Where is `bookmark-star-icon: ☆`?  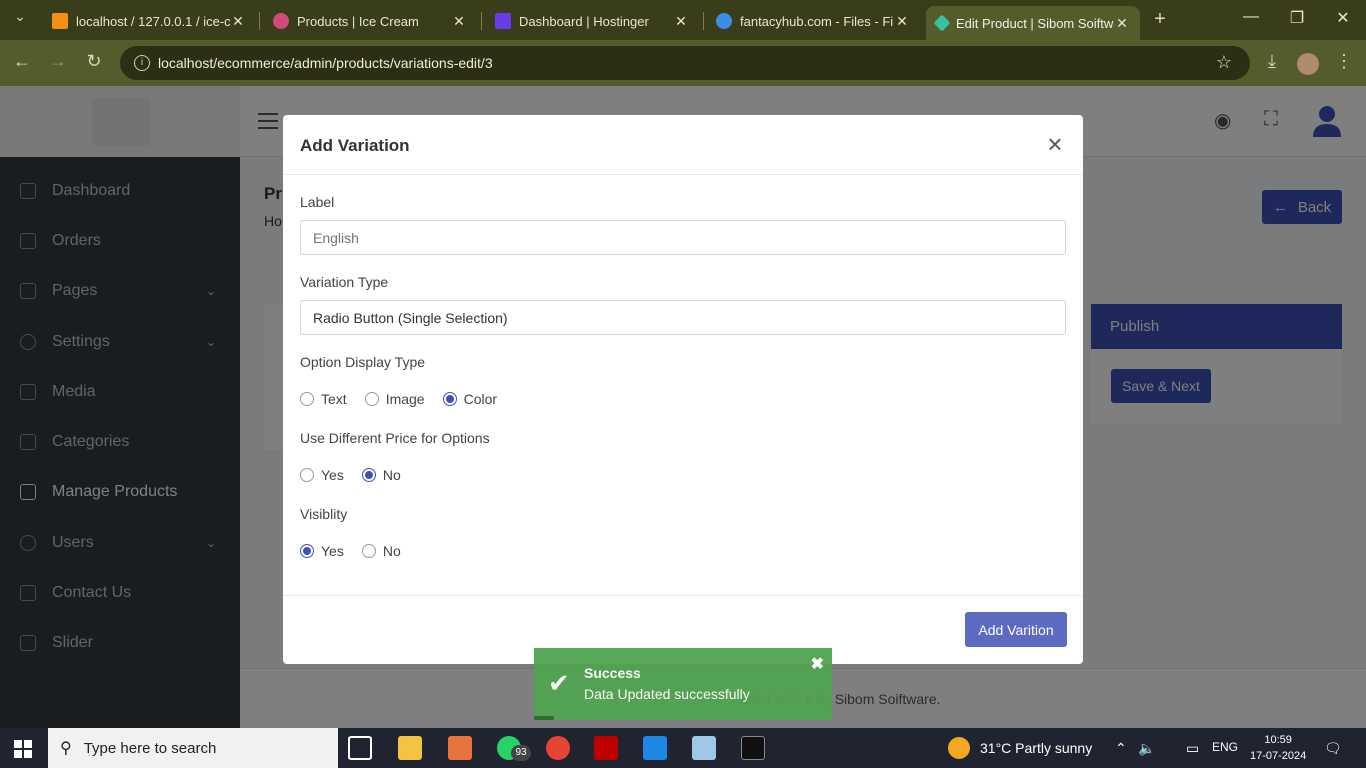 bookmark-star-icon: ☆ is located at coordinates (1224, 62).